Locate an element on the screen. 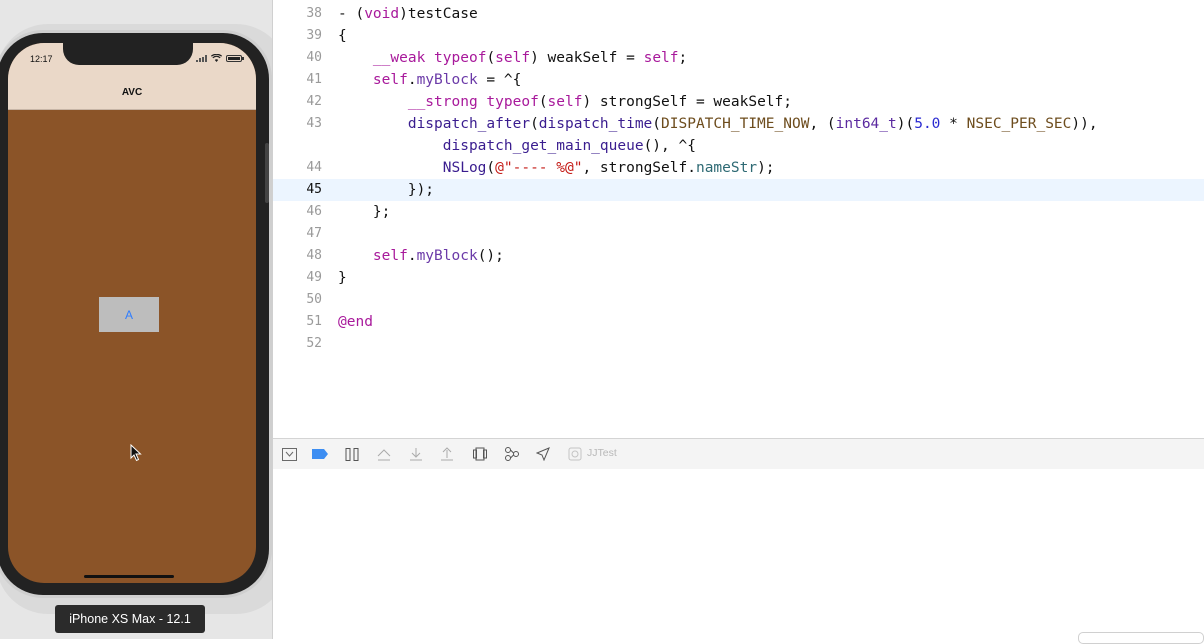 The height and width of the screenshot is (644, 1204). line-number: 52 is located at coordinates (297, 344).